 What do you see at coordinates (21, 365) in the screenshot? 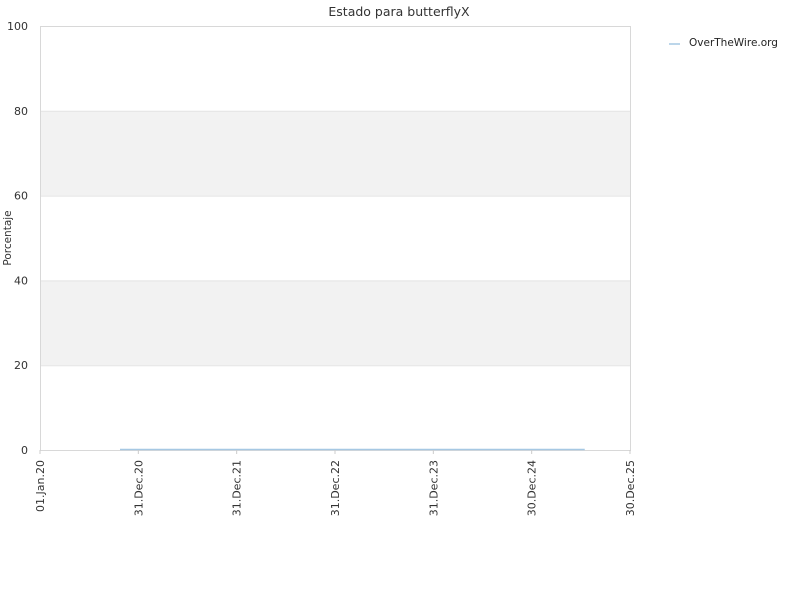
I see `y-tick-label: 20` at bounding box center [21, 365].